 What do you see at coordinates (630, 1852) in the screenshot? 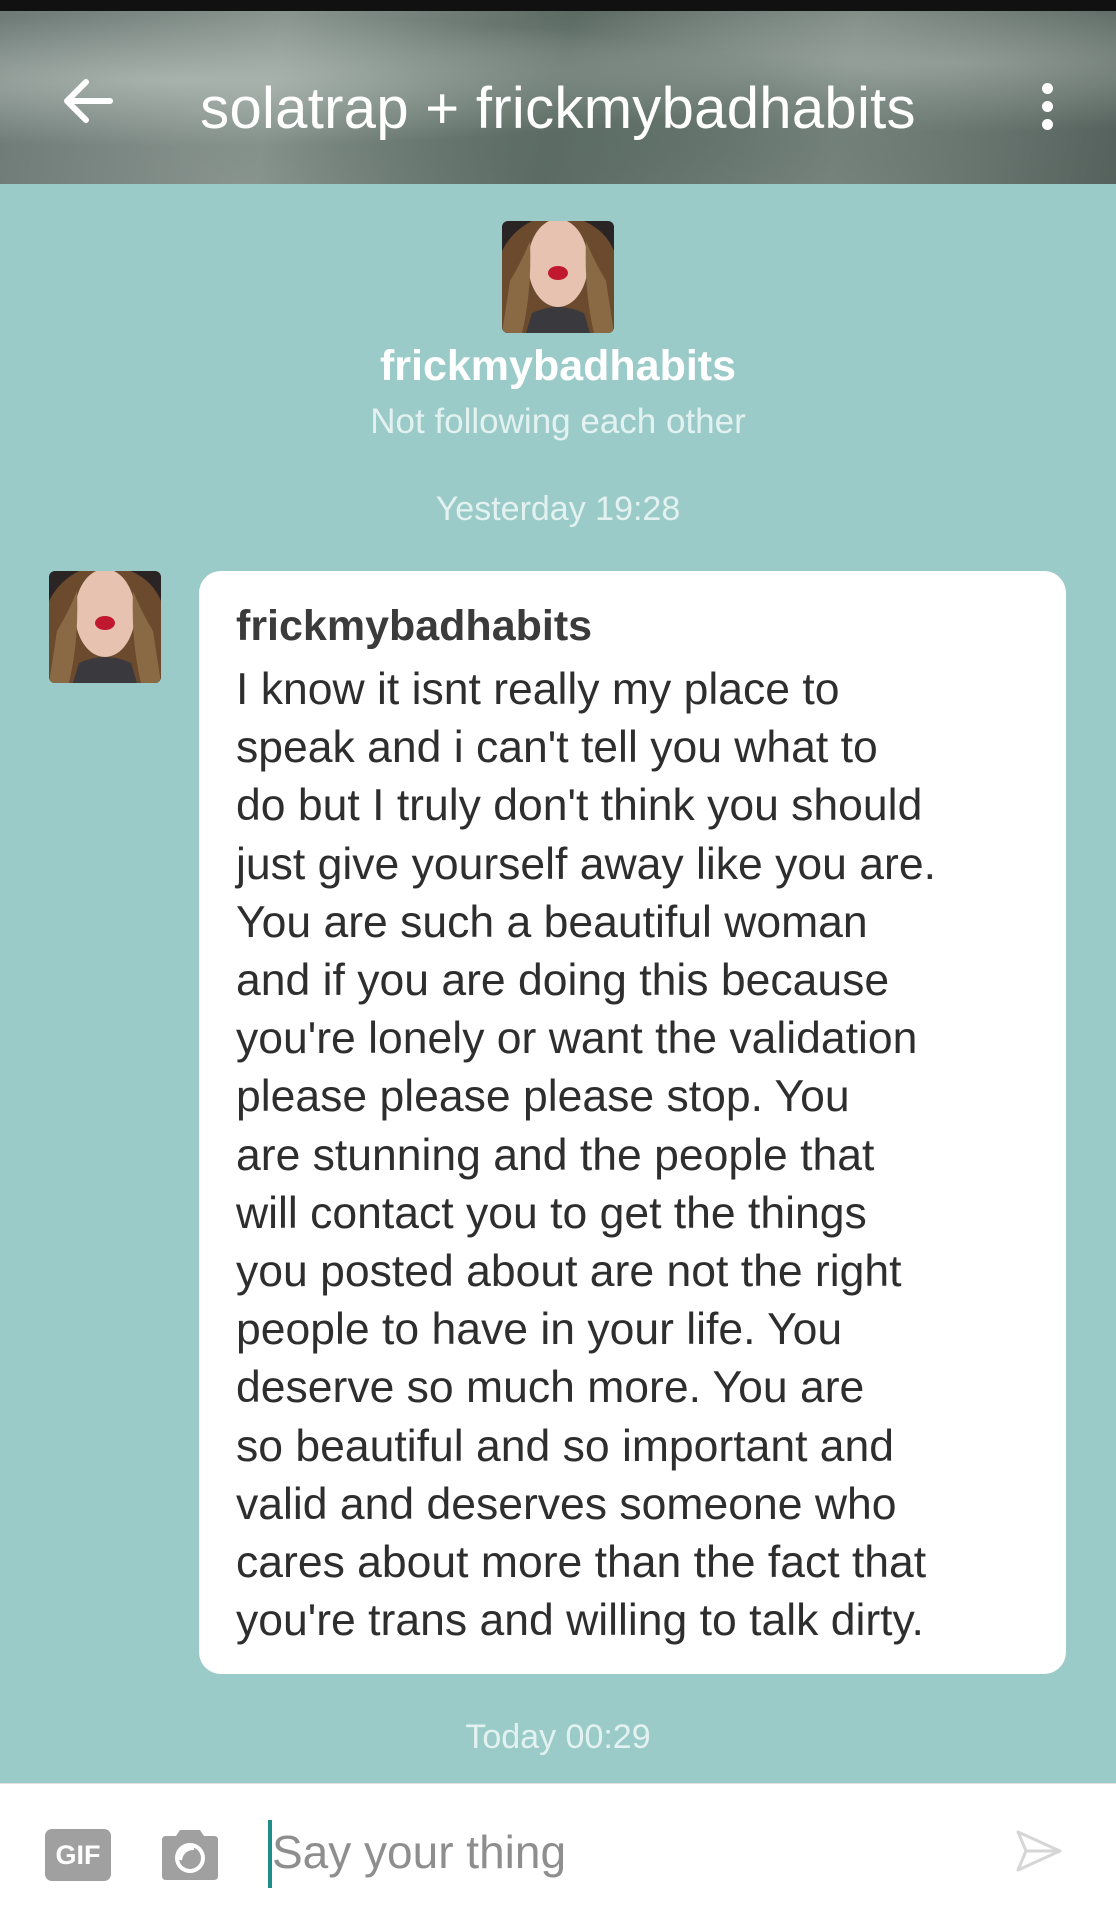
I see `message-input` at bounding box center [630, 1852].